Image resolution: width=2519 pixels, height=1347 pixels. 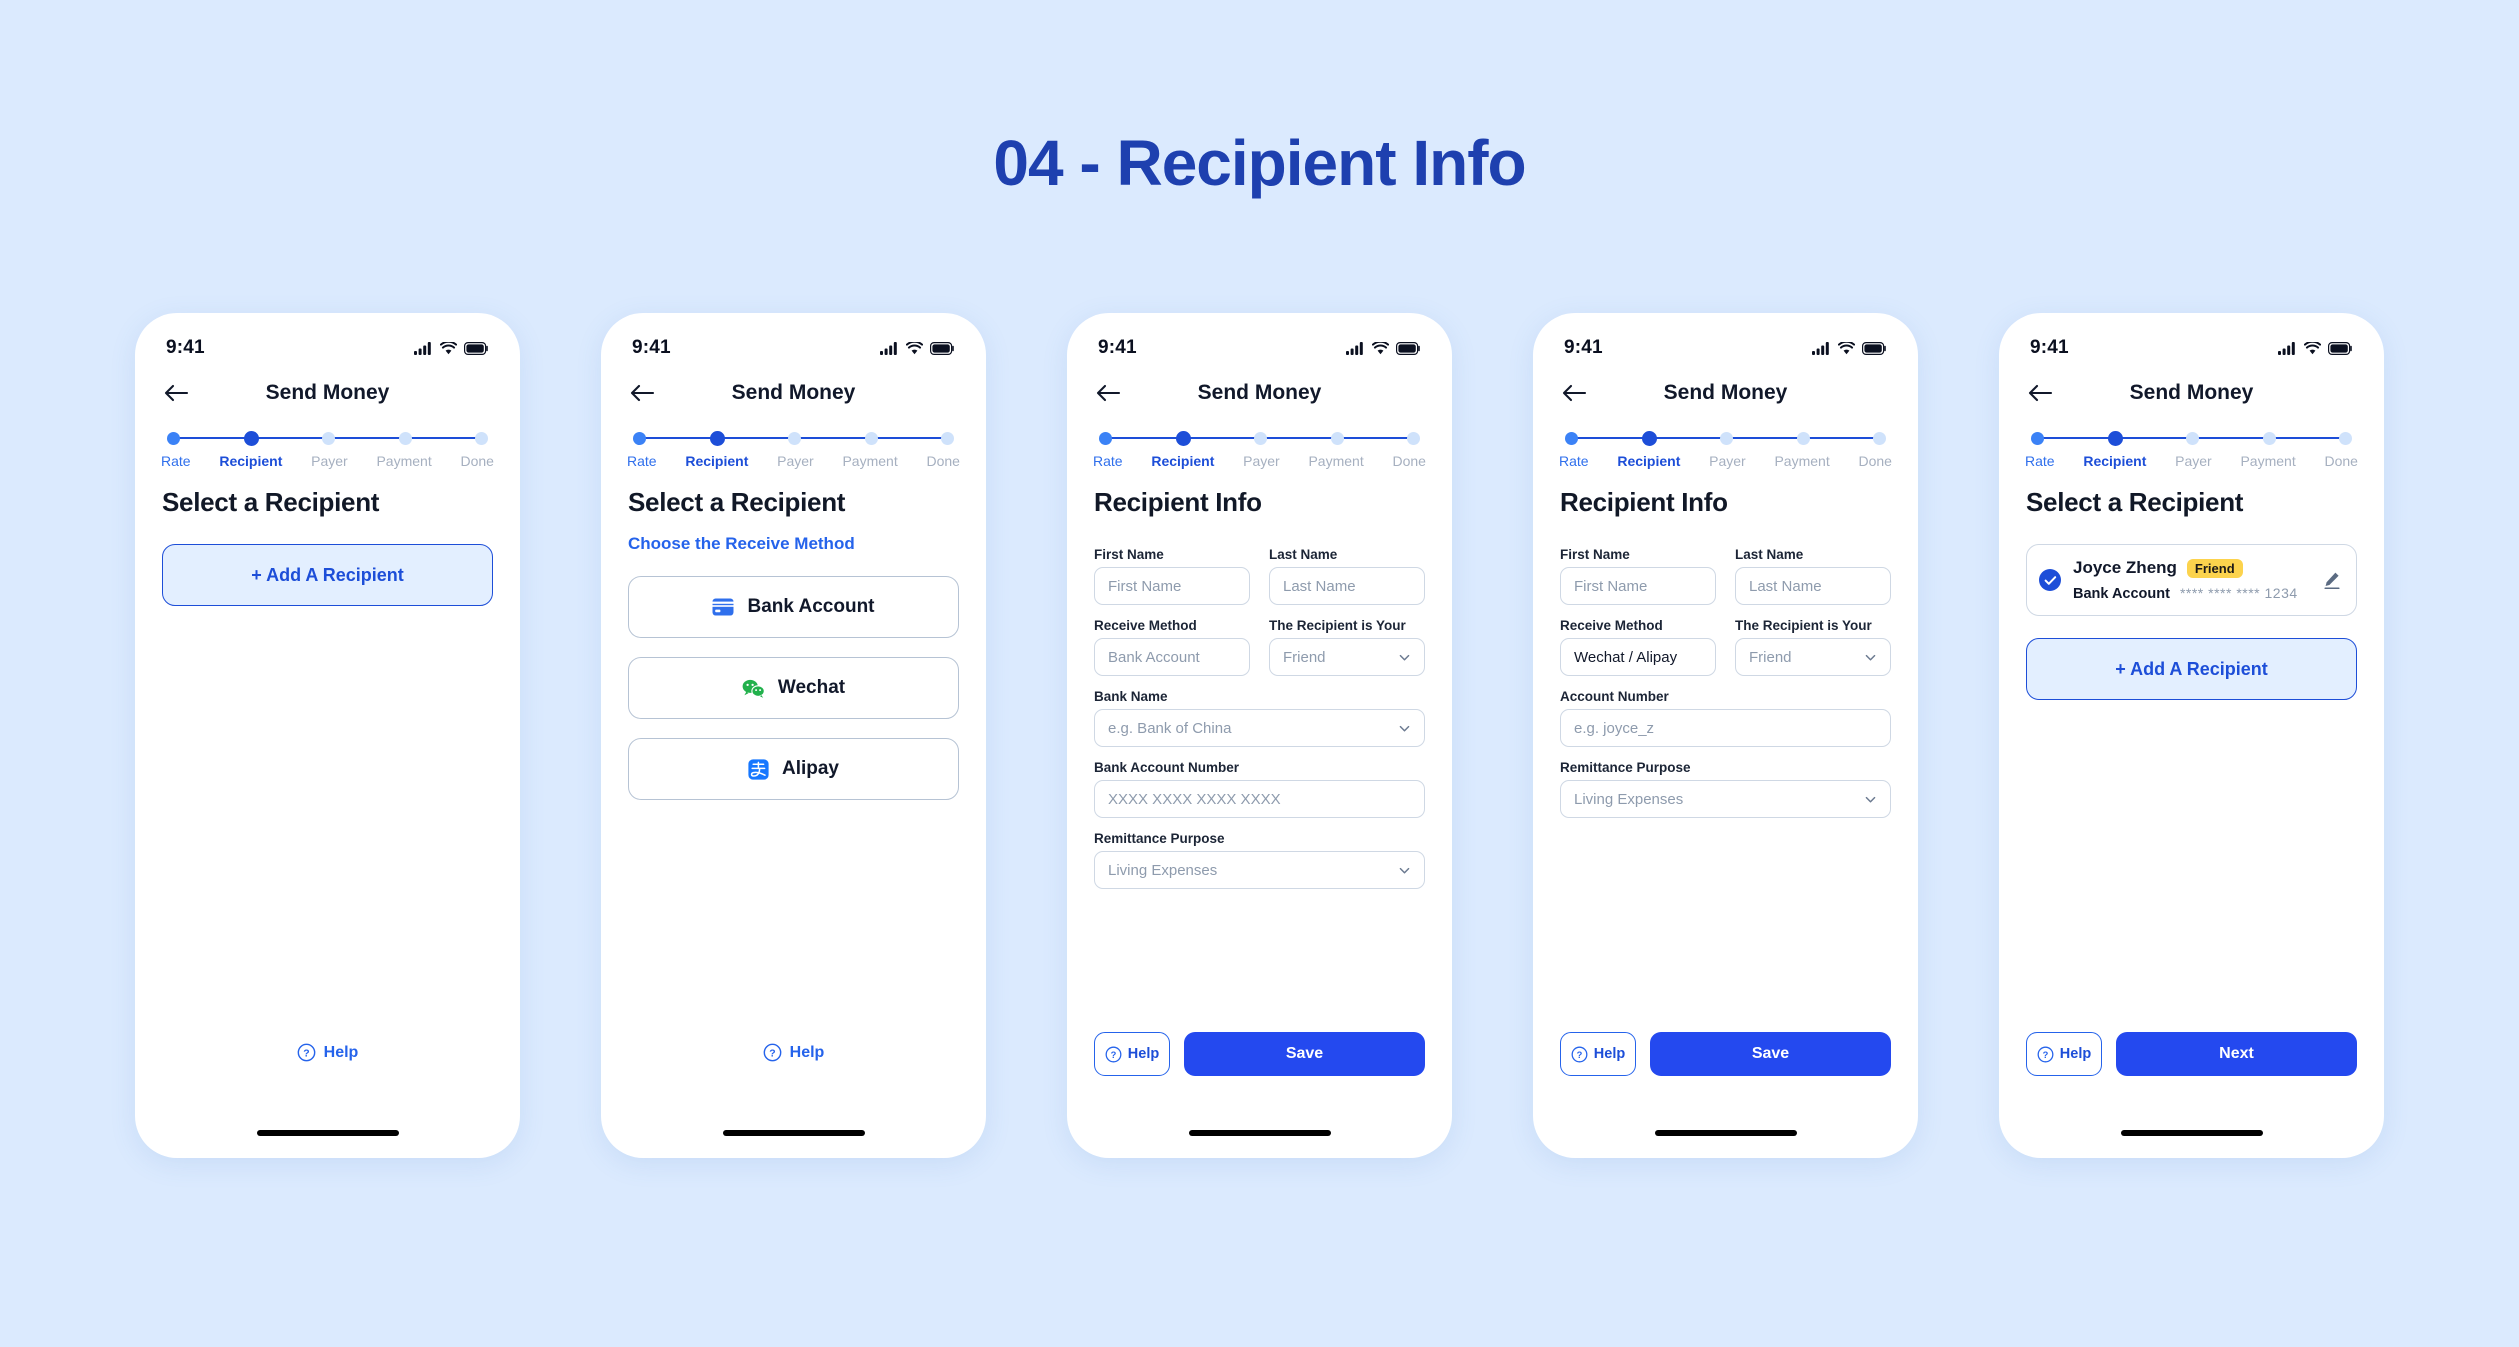 I want to click on method-option-bank-account: Bank Account, so click(x=793, y=607).